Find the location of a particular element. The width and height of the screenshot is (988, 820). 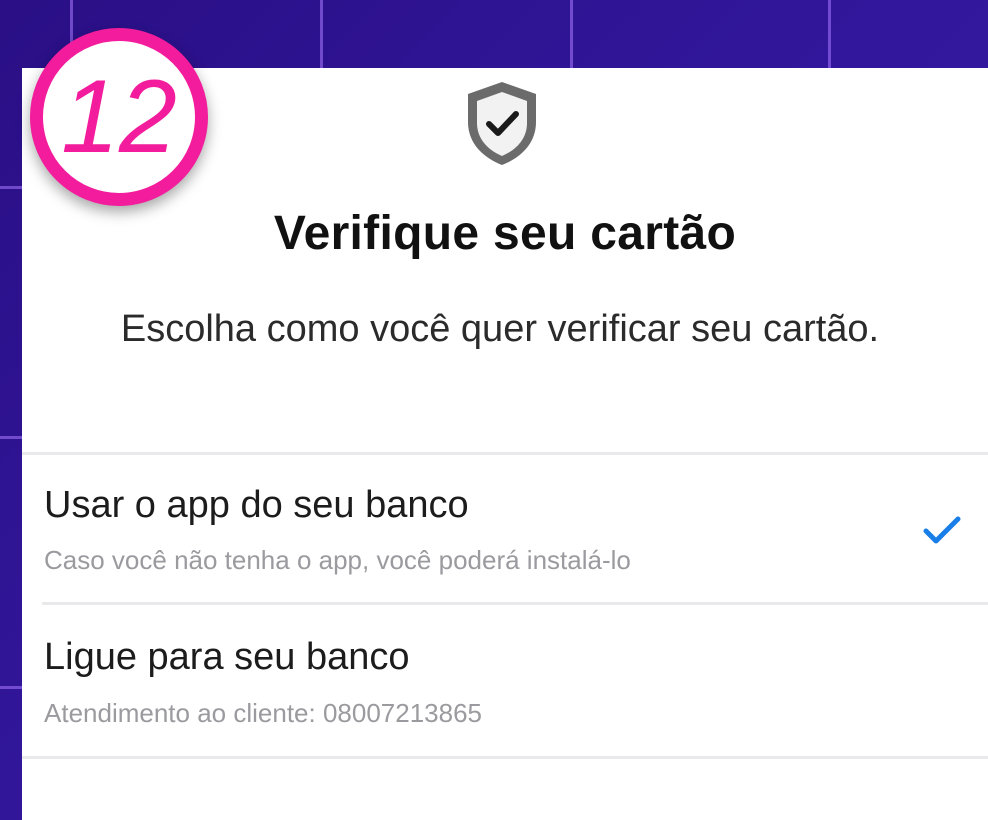

step-number: 12 is located at coordinates (119, 117).